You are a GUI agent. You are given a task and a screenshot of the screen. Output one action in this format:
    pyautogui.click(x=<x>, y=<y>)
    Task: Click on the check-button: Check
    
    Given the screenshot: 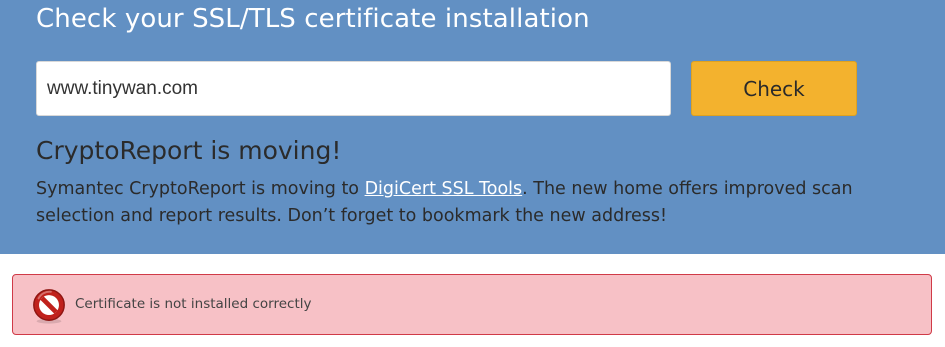 What is the action you would take?
    pyautogui.click(x=774, y=88)
    